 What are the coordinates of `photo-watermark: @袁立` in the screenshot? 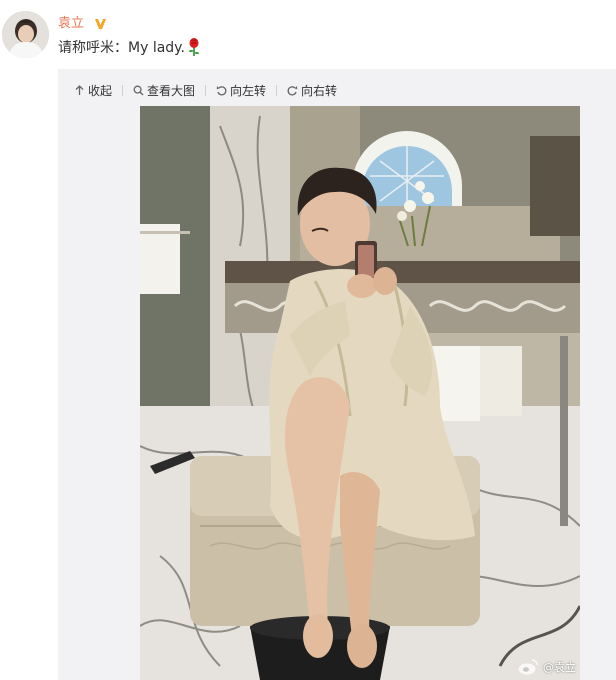 It's located at (546, 667).